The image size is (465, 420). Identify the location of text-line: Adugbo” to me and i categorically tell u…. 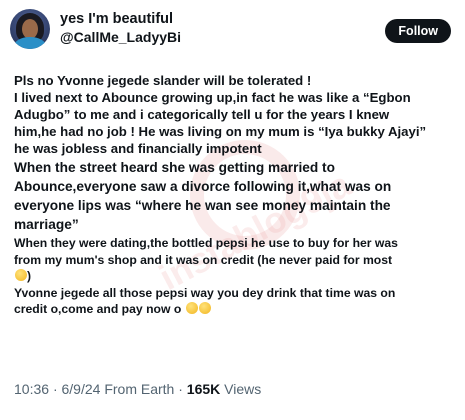
(202, 114).